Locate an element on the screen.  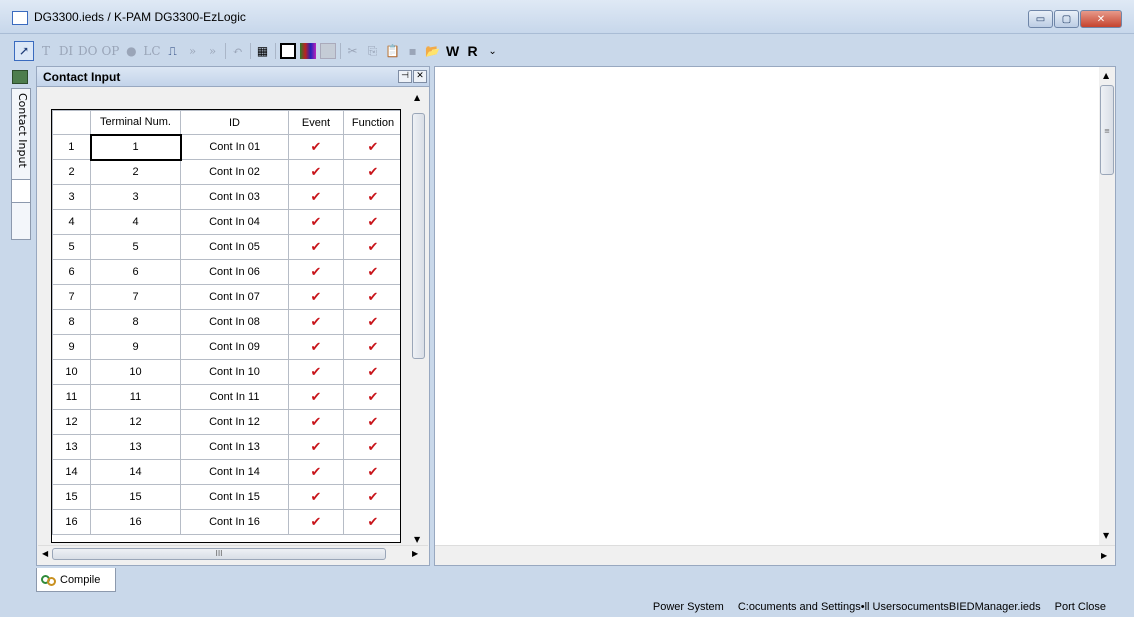
id-cell: Cont In 14 is located at coordinates (234, 472).